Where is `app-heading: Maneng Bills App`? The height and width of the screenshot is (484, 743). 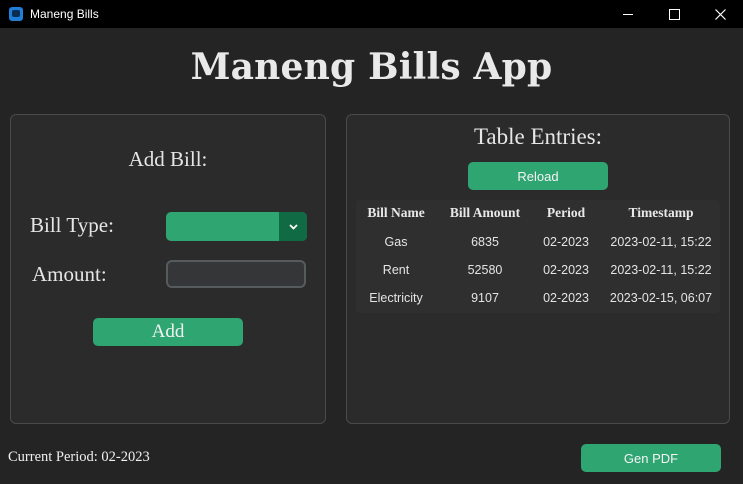
app-heading: Maneng Bills App is located at coordinates (371, 67).